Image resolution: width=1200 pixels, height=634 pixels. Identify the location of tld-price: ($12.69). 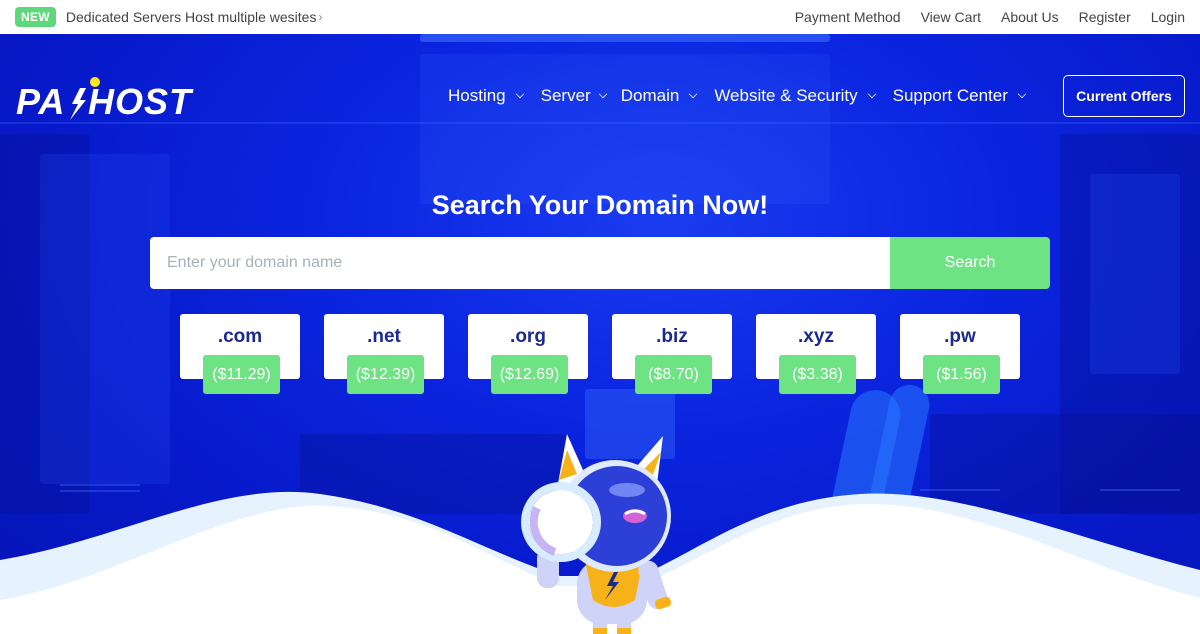
(529, 374).